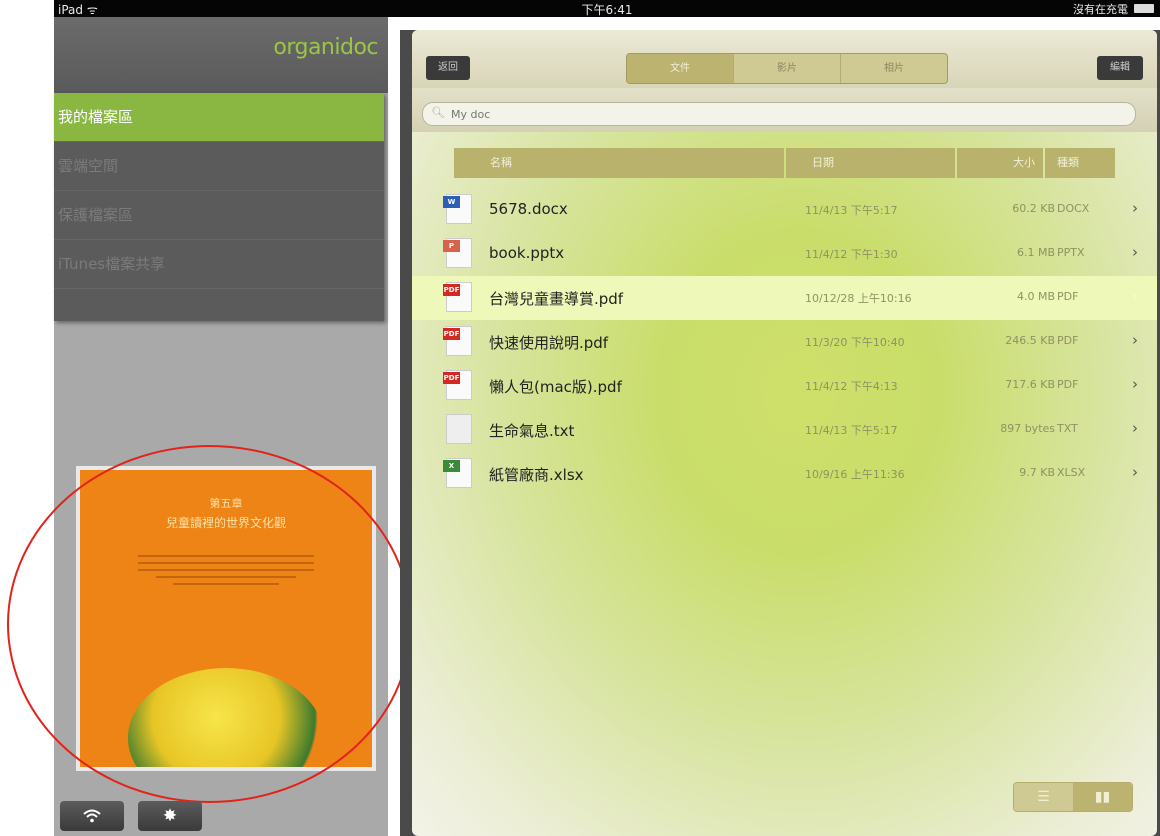  I want to click on docx-file-icon: W, so click(459, 210).